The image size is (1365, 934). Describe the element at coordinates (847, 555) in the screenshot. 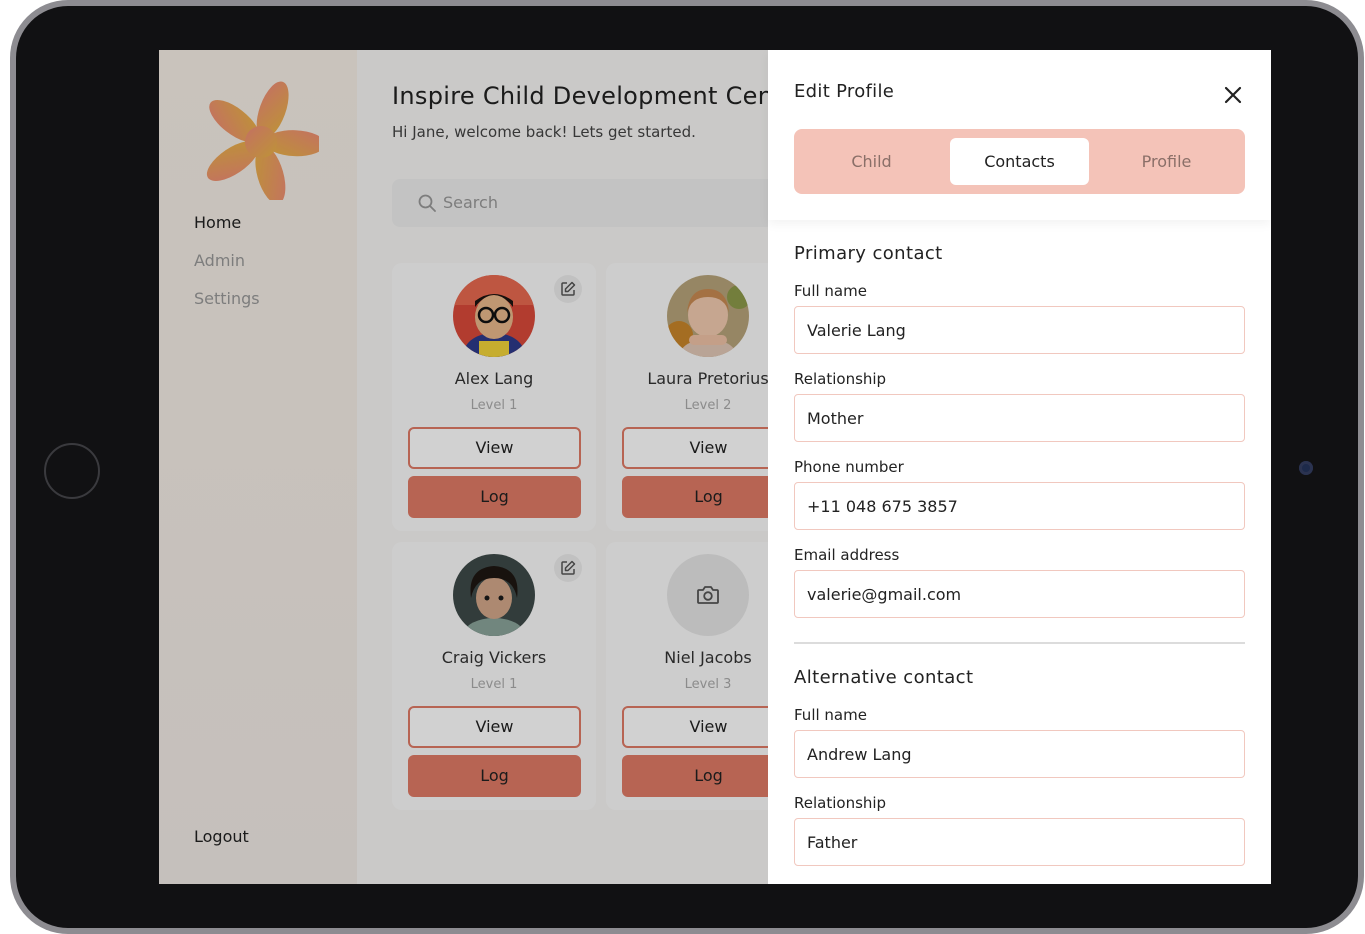

I see `email-label: Email address` at that location.